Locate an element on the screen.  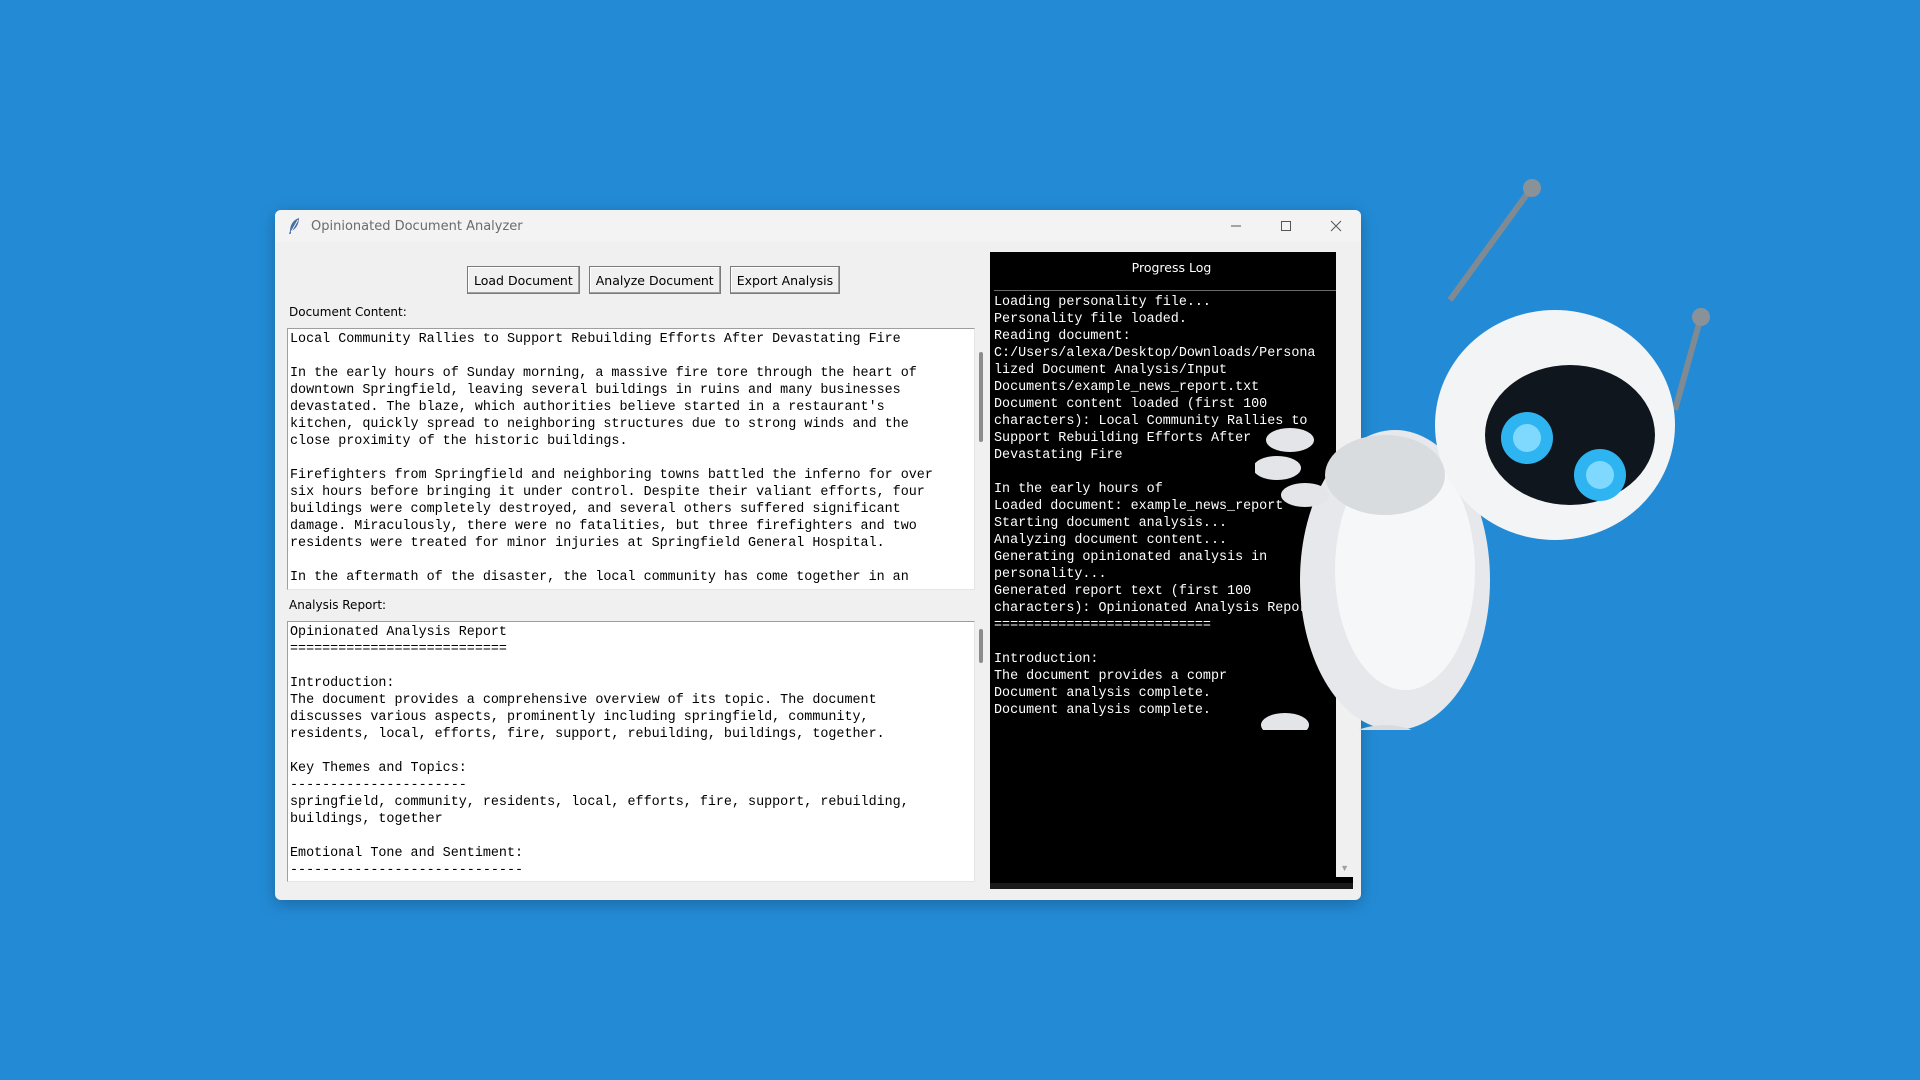
robot-mascot-image is located at coordinates (1482, 454).